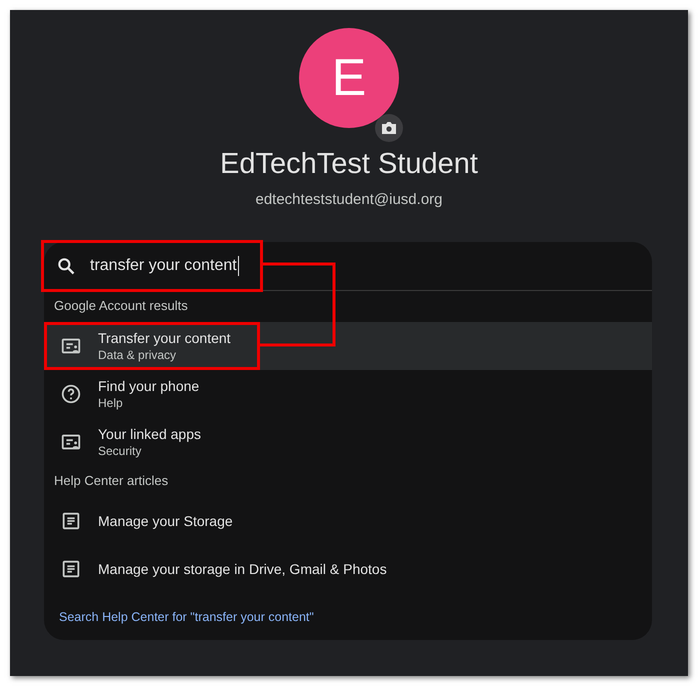 The height and width of the screenshot is (688, 699). Describe the element at coordinates (152, 394) in the screenshot. I see `result-content: Find your phone Help` at that location.